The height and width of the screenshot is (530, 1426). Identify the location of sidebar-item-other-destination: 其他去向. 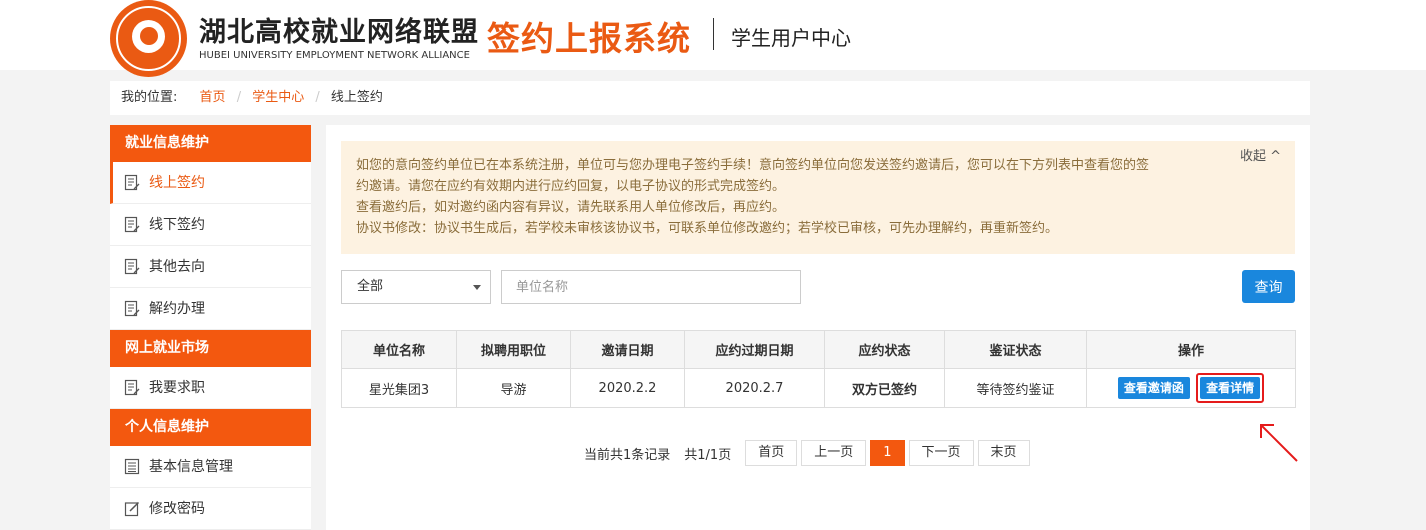
(210, 267).